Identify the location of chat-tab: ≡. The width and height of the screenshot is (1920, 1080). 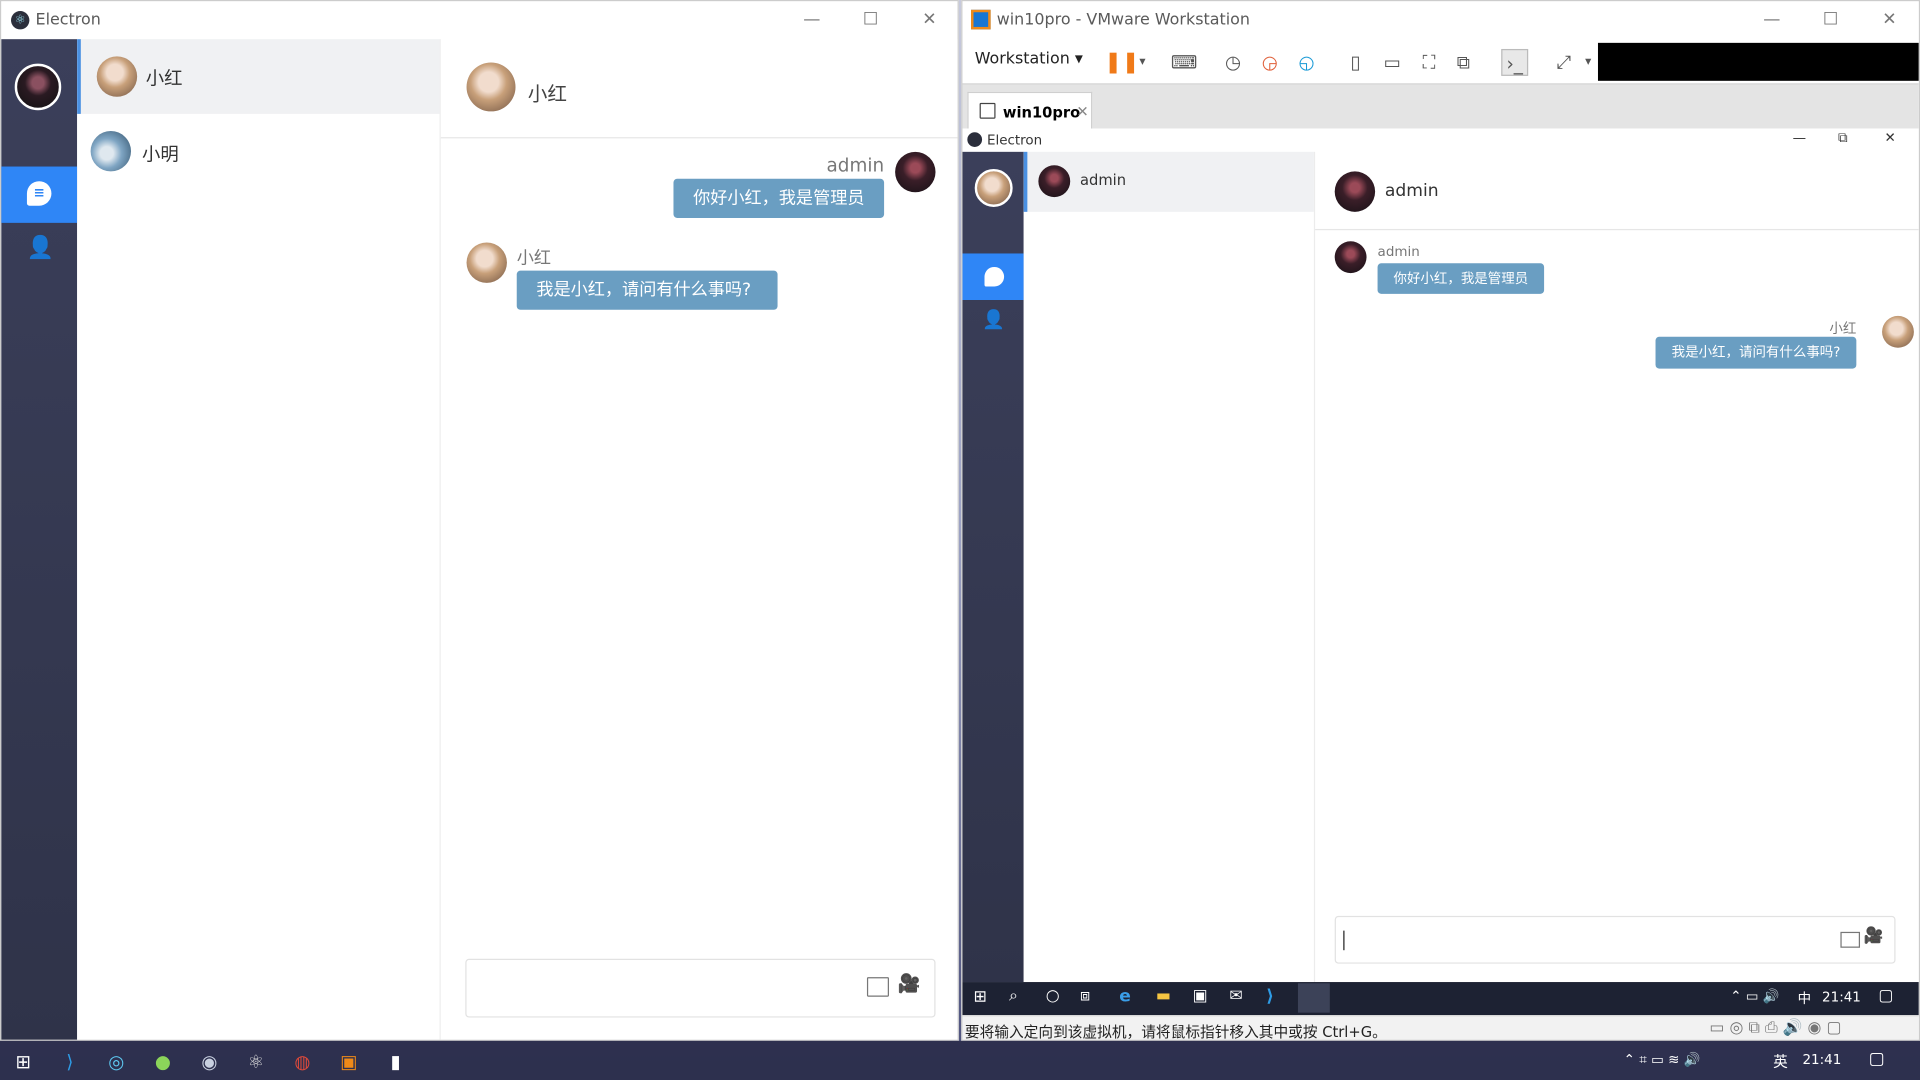
(39, 194).